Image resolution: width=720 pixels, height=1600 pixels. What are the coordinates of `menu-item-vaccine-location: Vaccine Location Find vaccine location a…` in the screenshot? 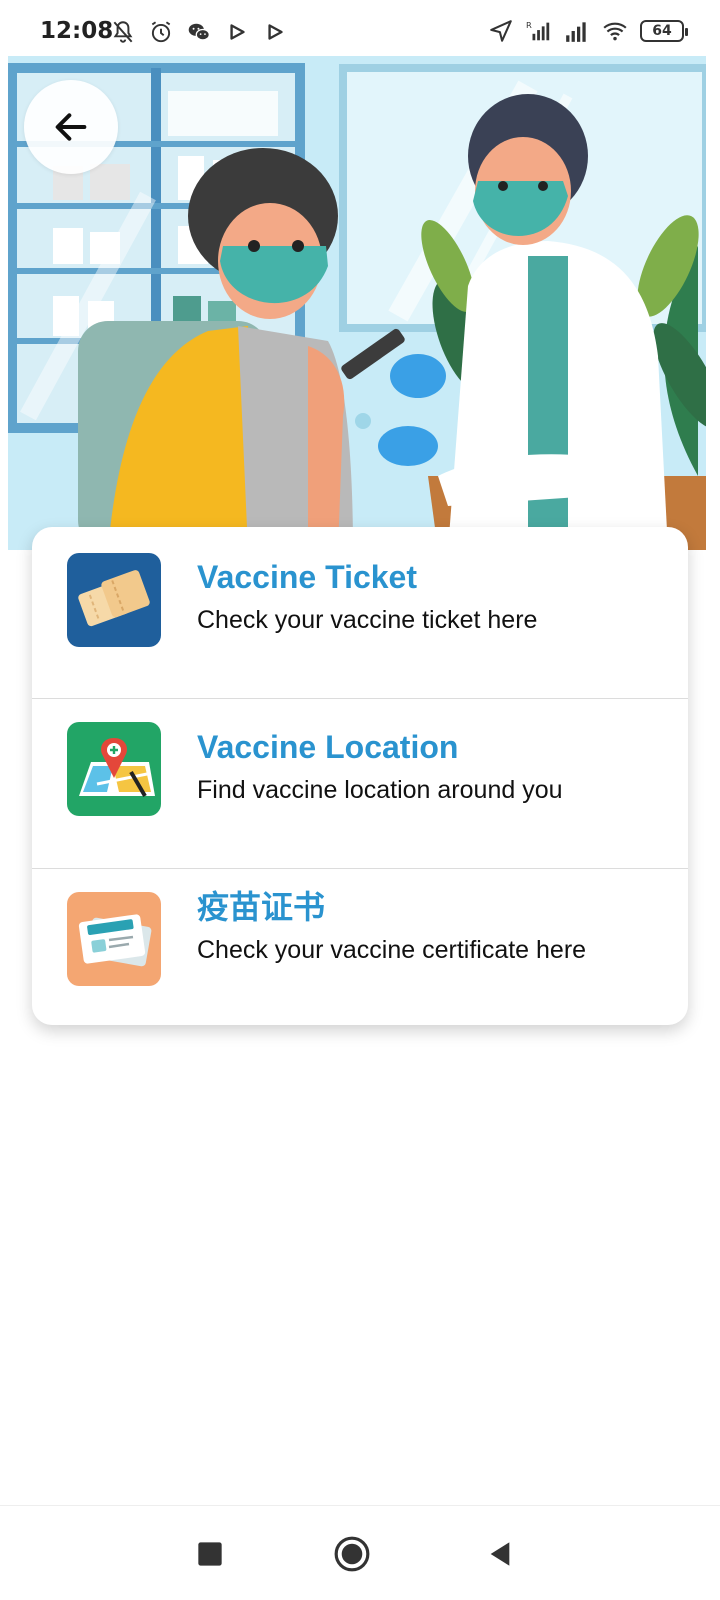 It's located at (360, 783).